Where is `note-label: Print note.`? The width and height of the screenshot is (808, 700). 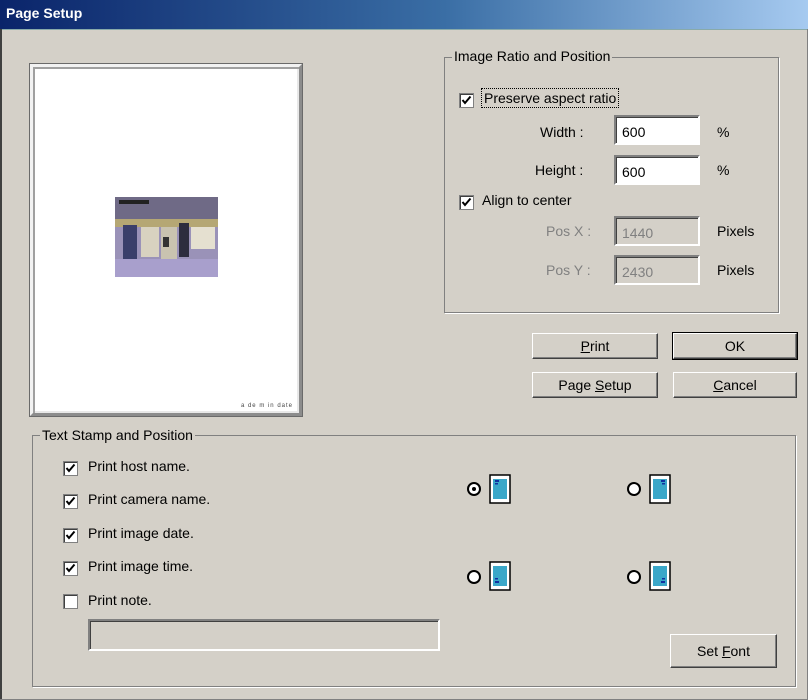 note-label: Print note. is located at coordinates (120, 600).